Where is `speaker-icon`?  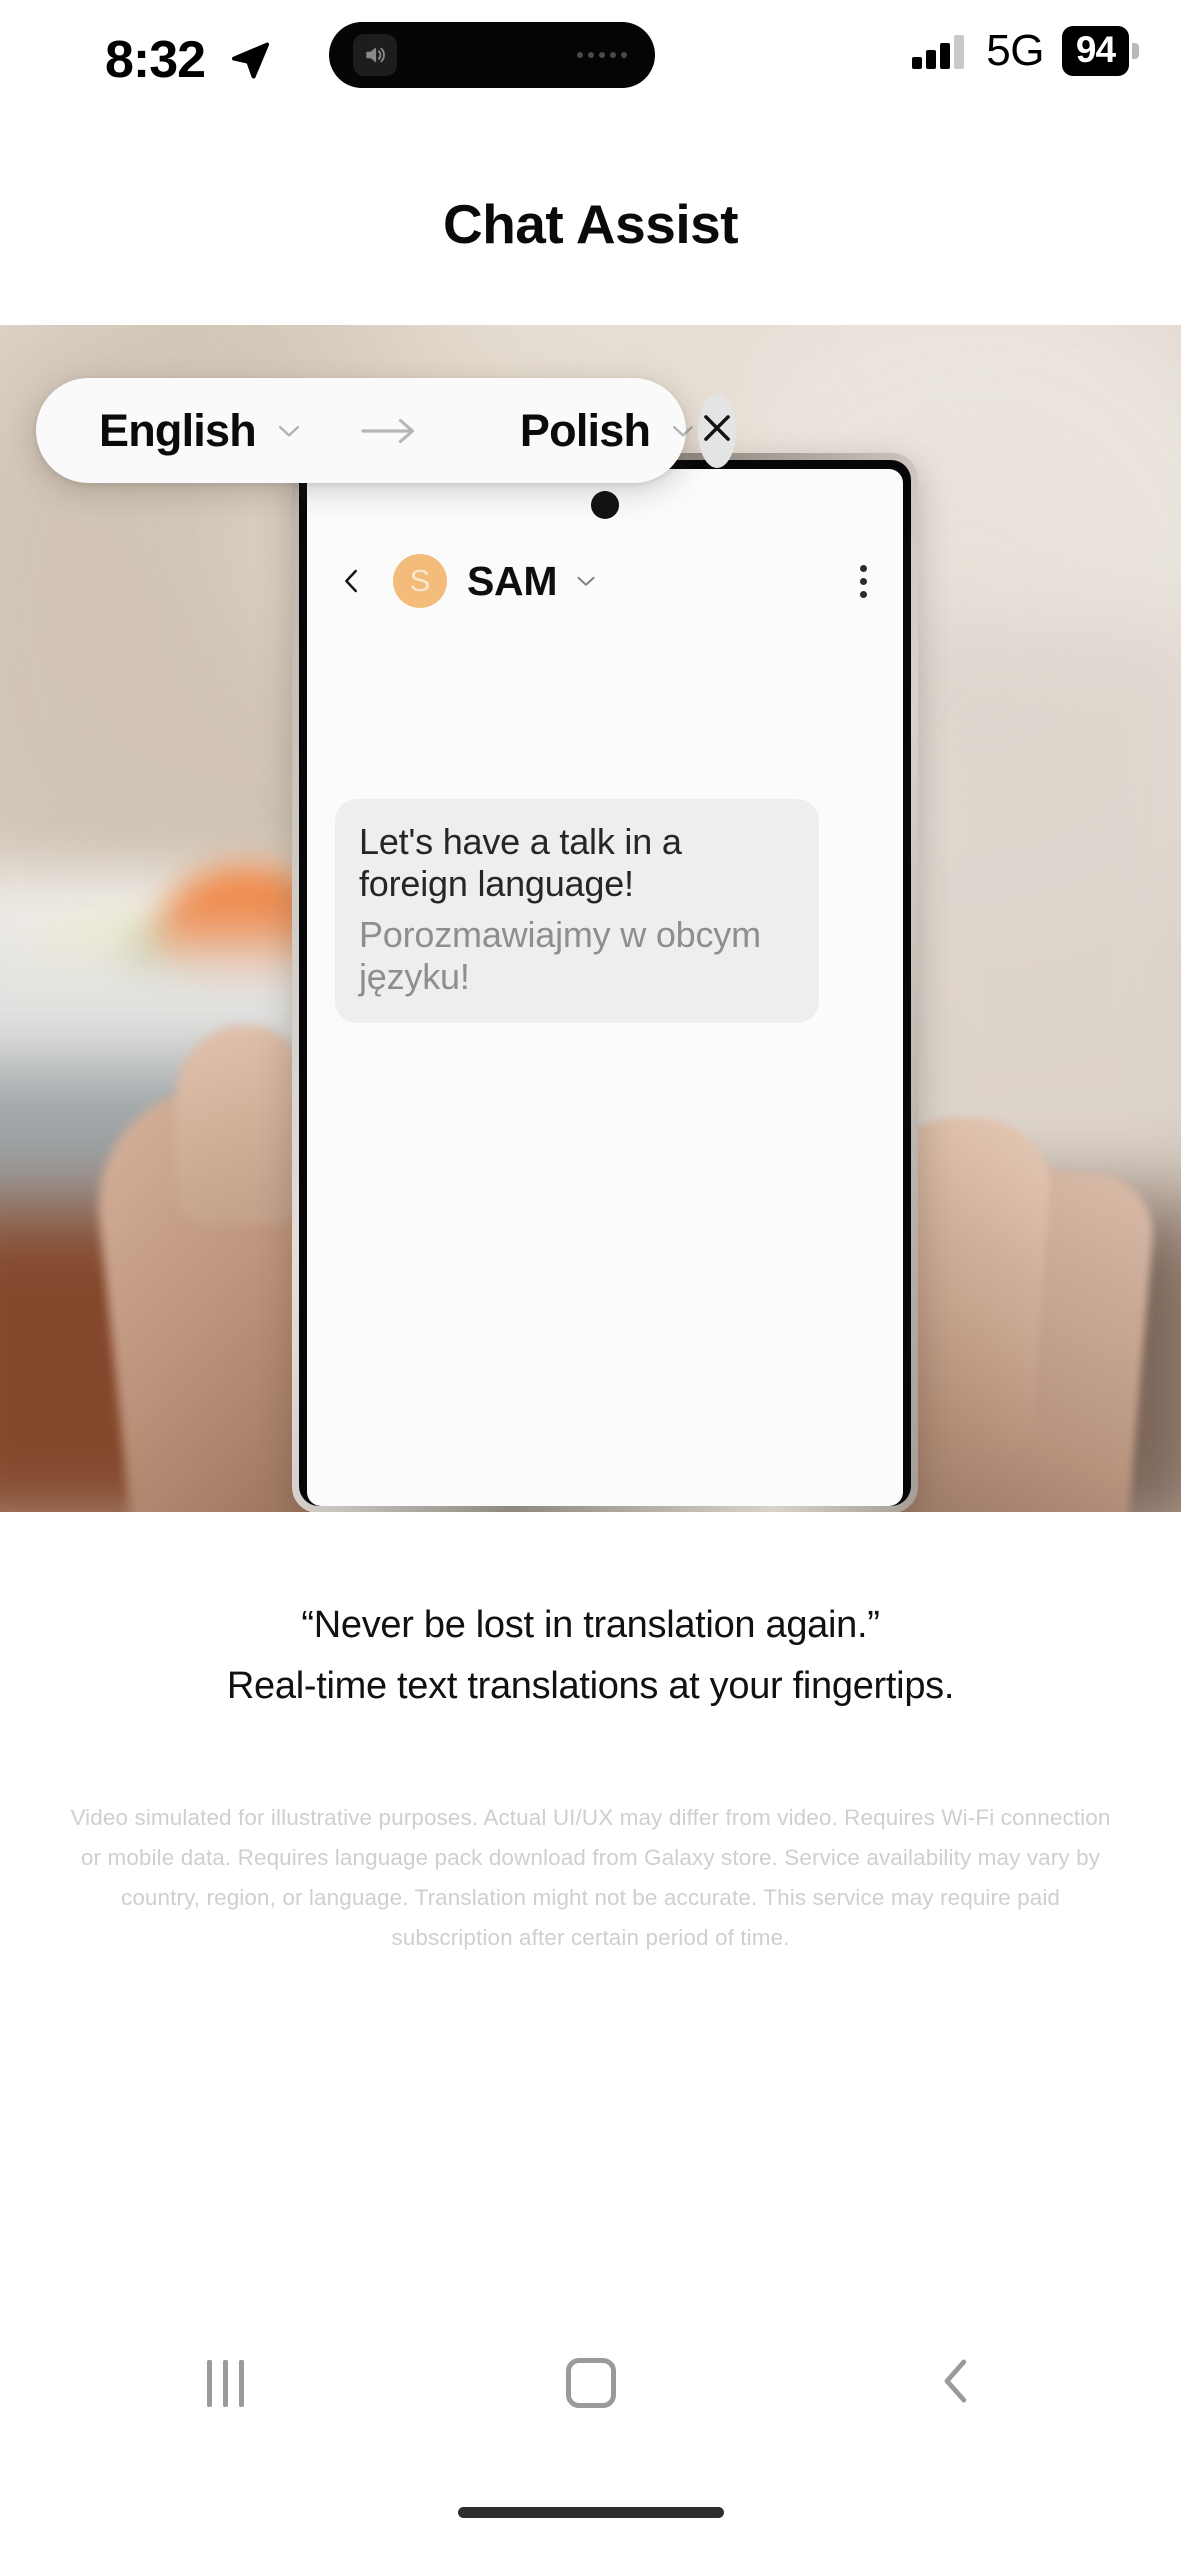 speaker-icon is located at coordinates (375, 55).